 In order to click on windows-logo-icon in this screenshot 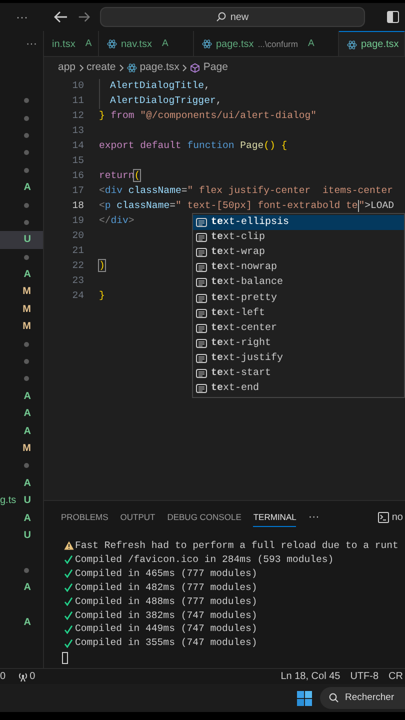, I will do `click(304, 698)`.